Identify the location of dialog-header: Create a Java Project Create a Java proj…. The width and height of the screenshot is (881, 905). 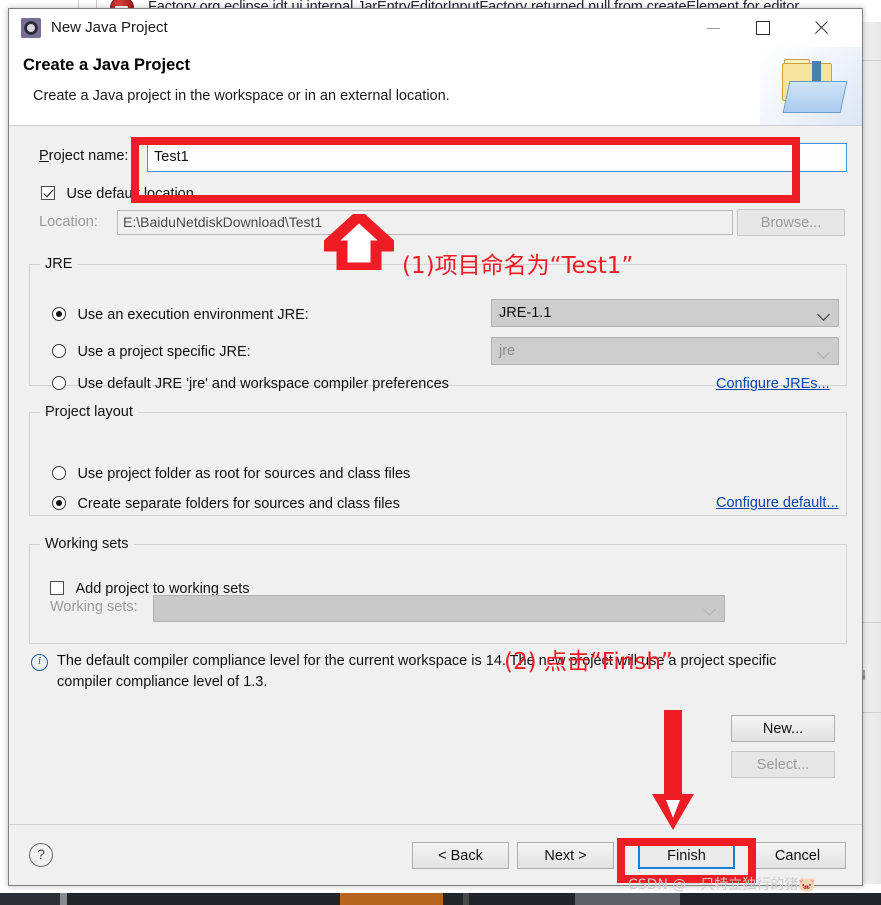
(435, 86).